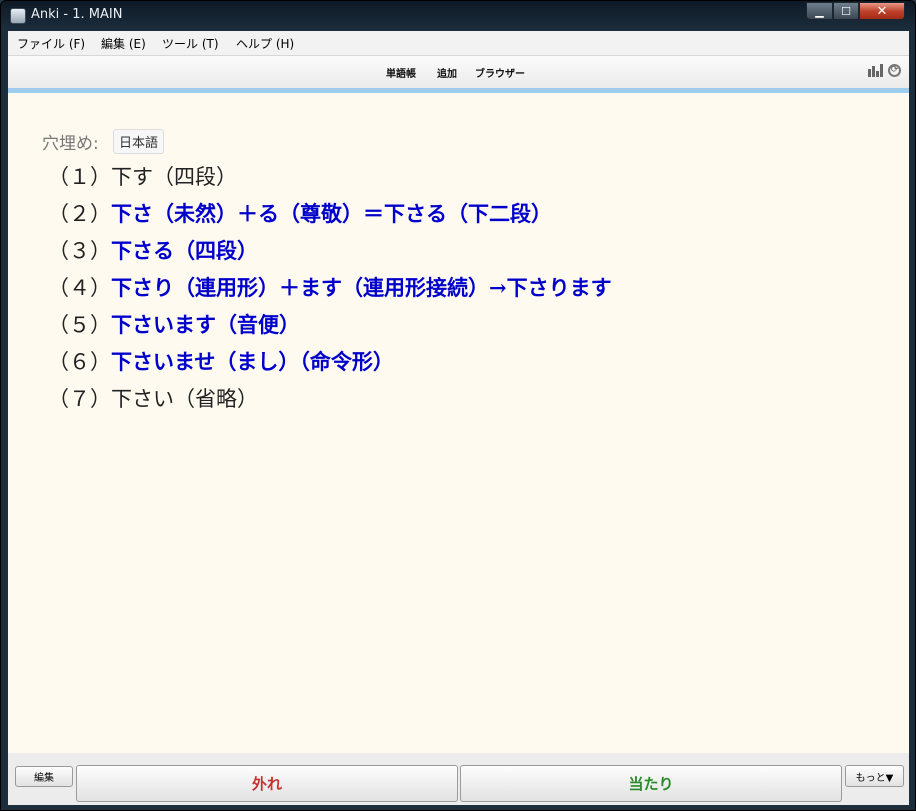 This screenshot has width=916, height=811. I want to click on line-number: （１）, so click(79, 177).